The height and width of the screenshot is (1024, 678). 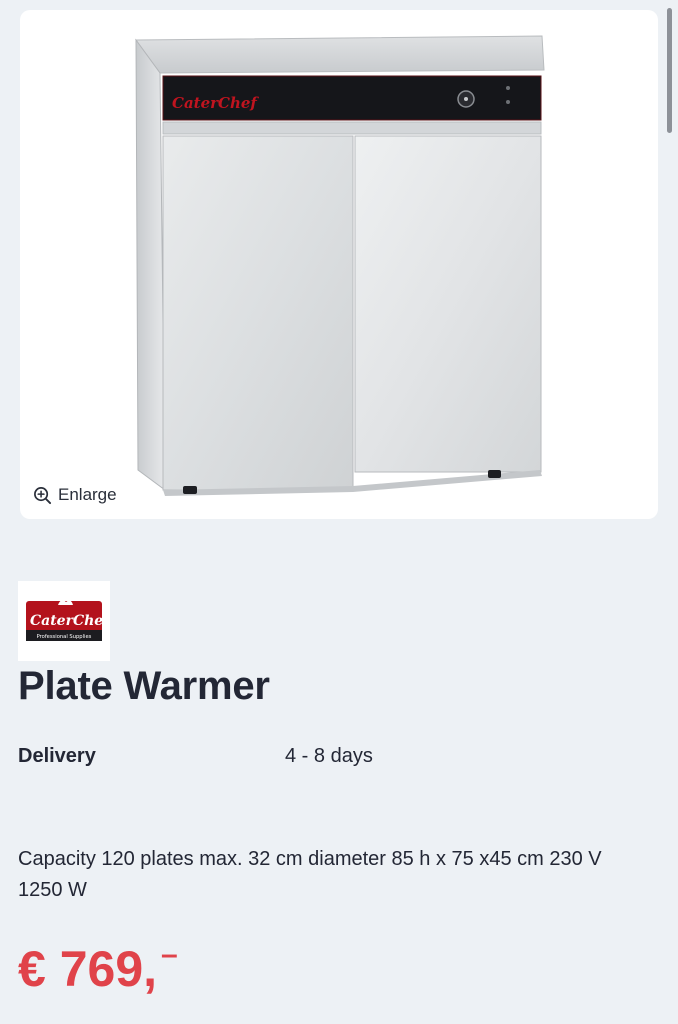 What do you see at coordinates (669, 70) in the screenshot?
I see `vertical-scrollbar` at bounding box center [669, 70].